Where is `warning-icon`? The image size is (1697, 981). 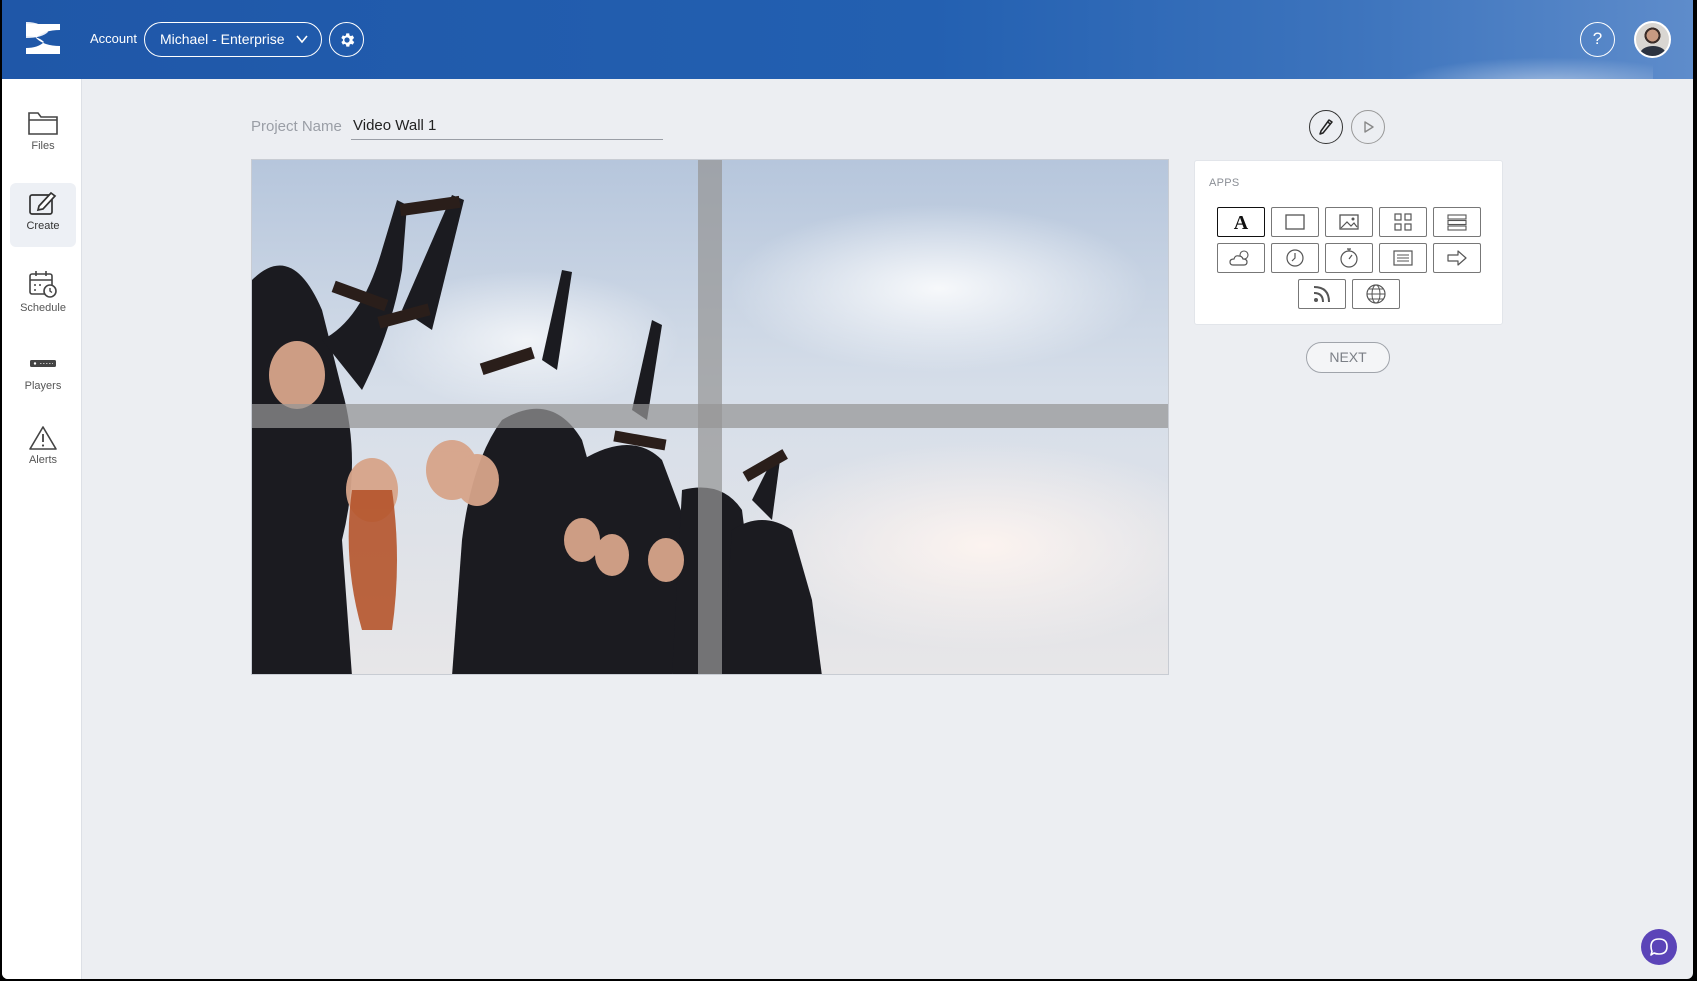
warning-icon is located at coordinates (43, 438).